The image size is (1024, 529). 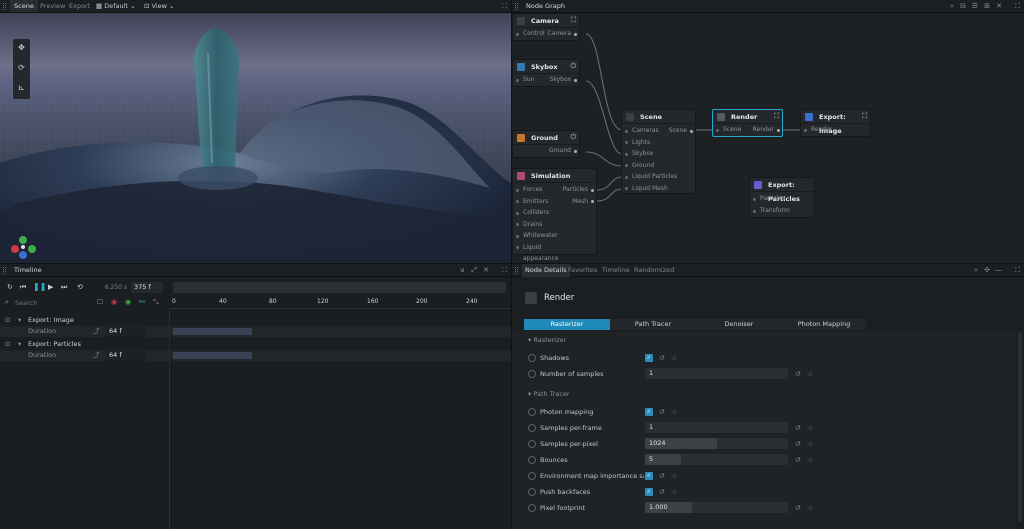 What do you see at coordinates (486, 270) in the screenshot?
I see `close-icon: ✕` at bounding box center [486, 270].